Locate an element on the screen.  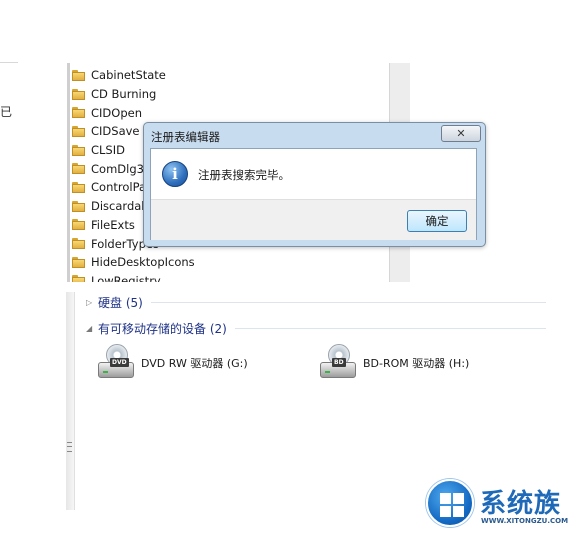
registry-editor-dialog: 注册表编辑器 ✕ i 注册表搜索完毕。 确定 is located at coordinates (314, 184).